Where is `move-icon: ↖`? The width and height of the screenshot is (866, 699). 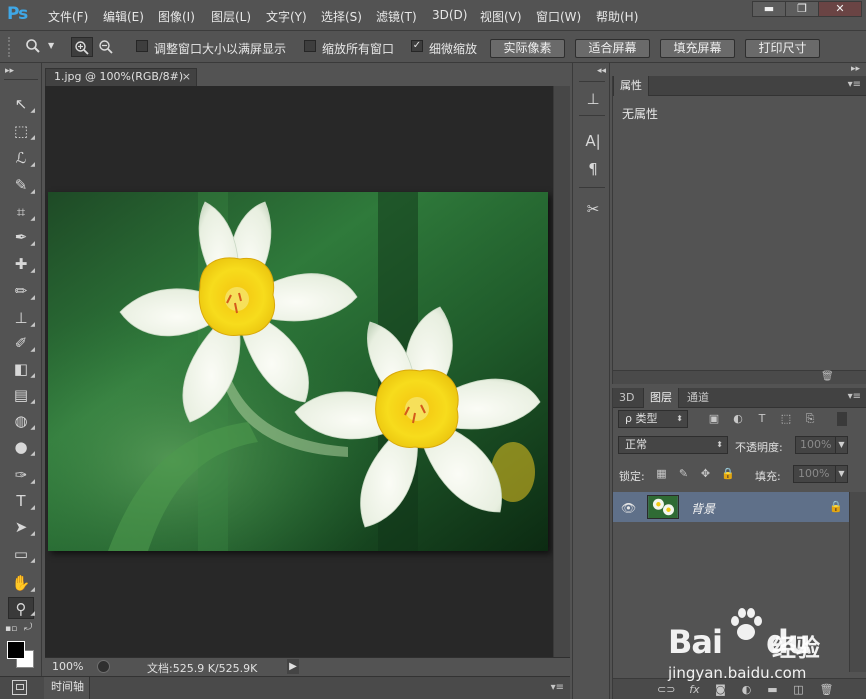 move-icon: ↖ is located at coordinates (21, 104).